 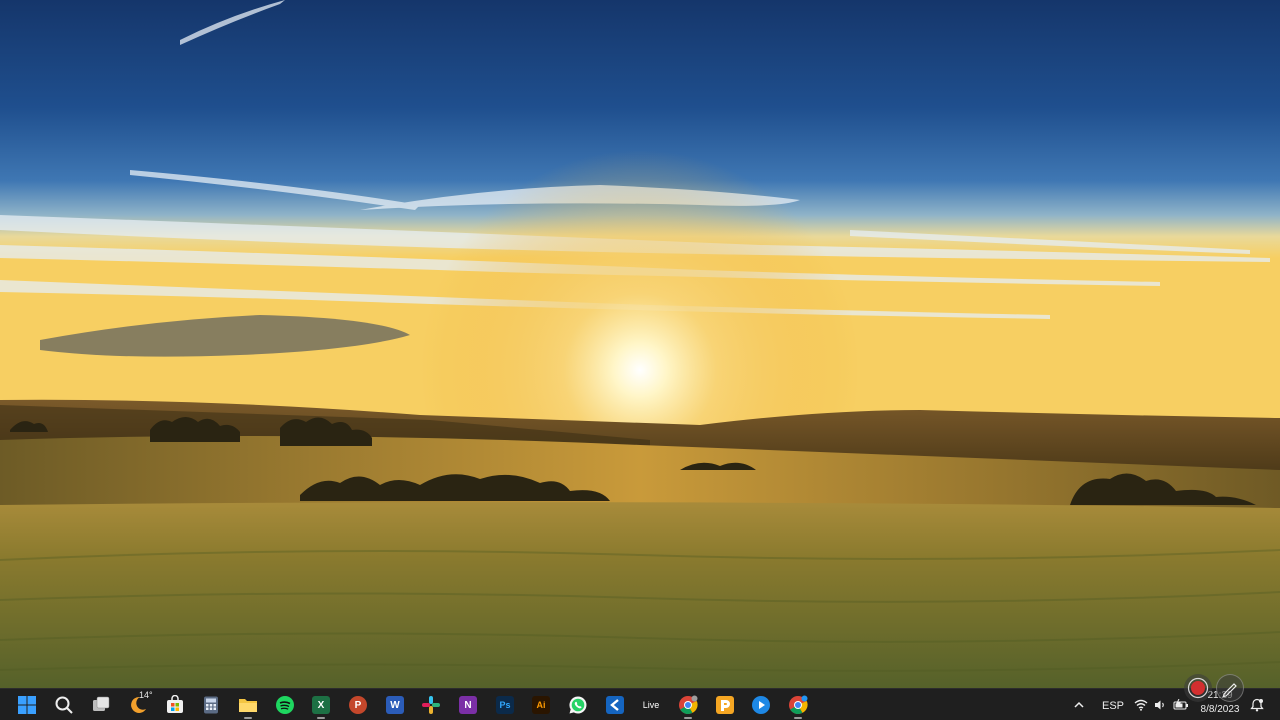 I want to click on taskbar-app-player, so click(x=761, y=705).